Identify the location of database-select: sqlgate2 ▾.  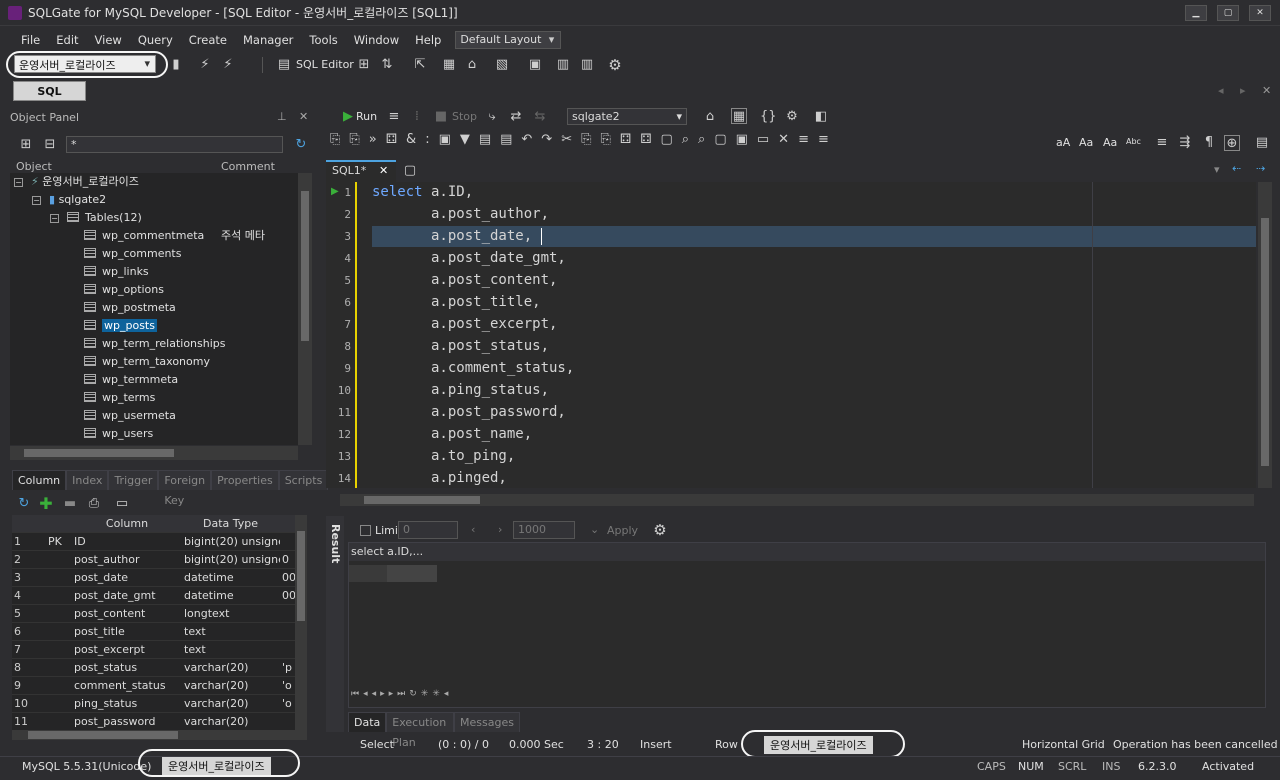
(627, 116).